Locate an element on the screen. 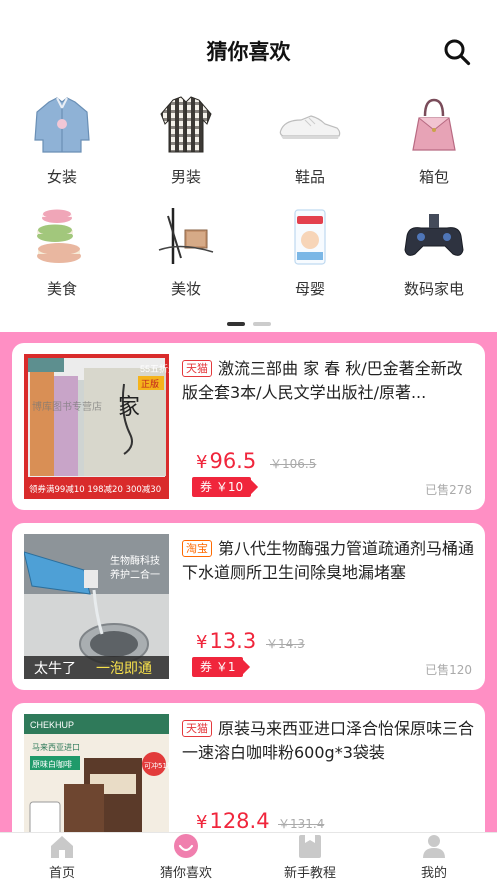 Image resolution: width=497 pixels, height=883 pixels. tab-profile: 我的 is located at coordinates (434, 858).